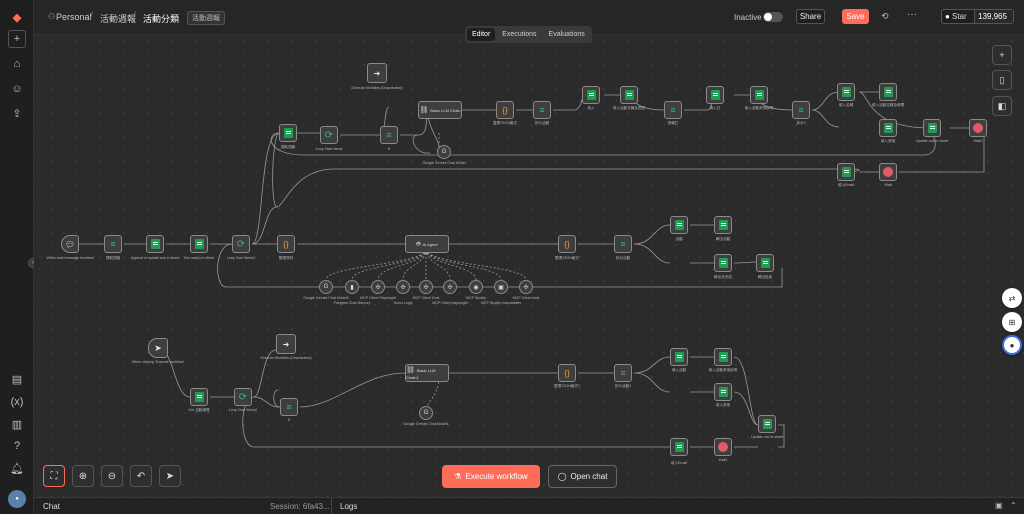 Image resolution: width=1024 pixels, height=514 pixels. What do you see at coordinates (542, 110) in the screenshot?
I see `node-split-activities: ≡` at bounding box center [542, 110].